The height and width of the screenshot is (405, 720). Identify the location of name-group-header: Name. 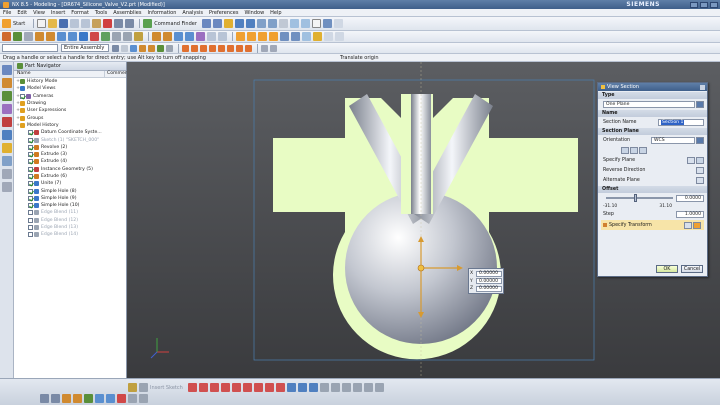
(652, 113).